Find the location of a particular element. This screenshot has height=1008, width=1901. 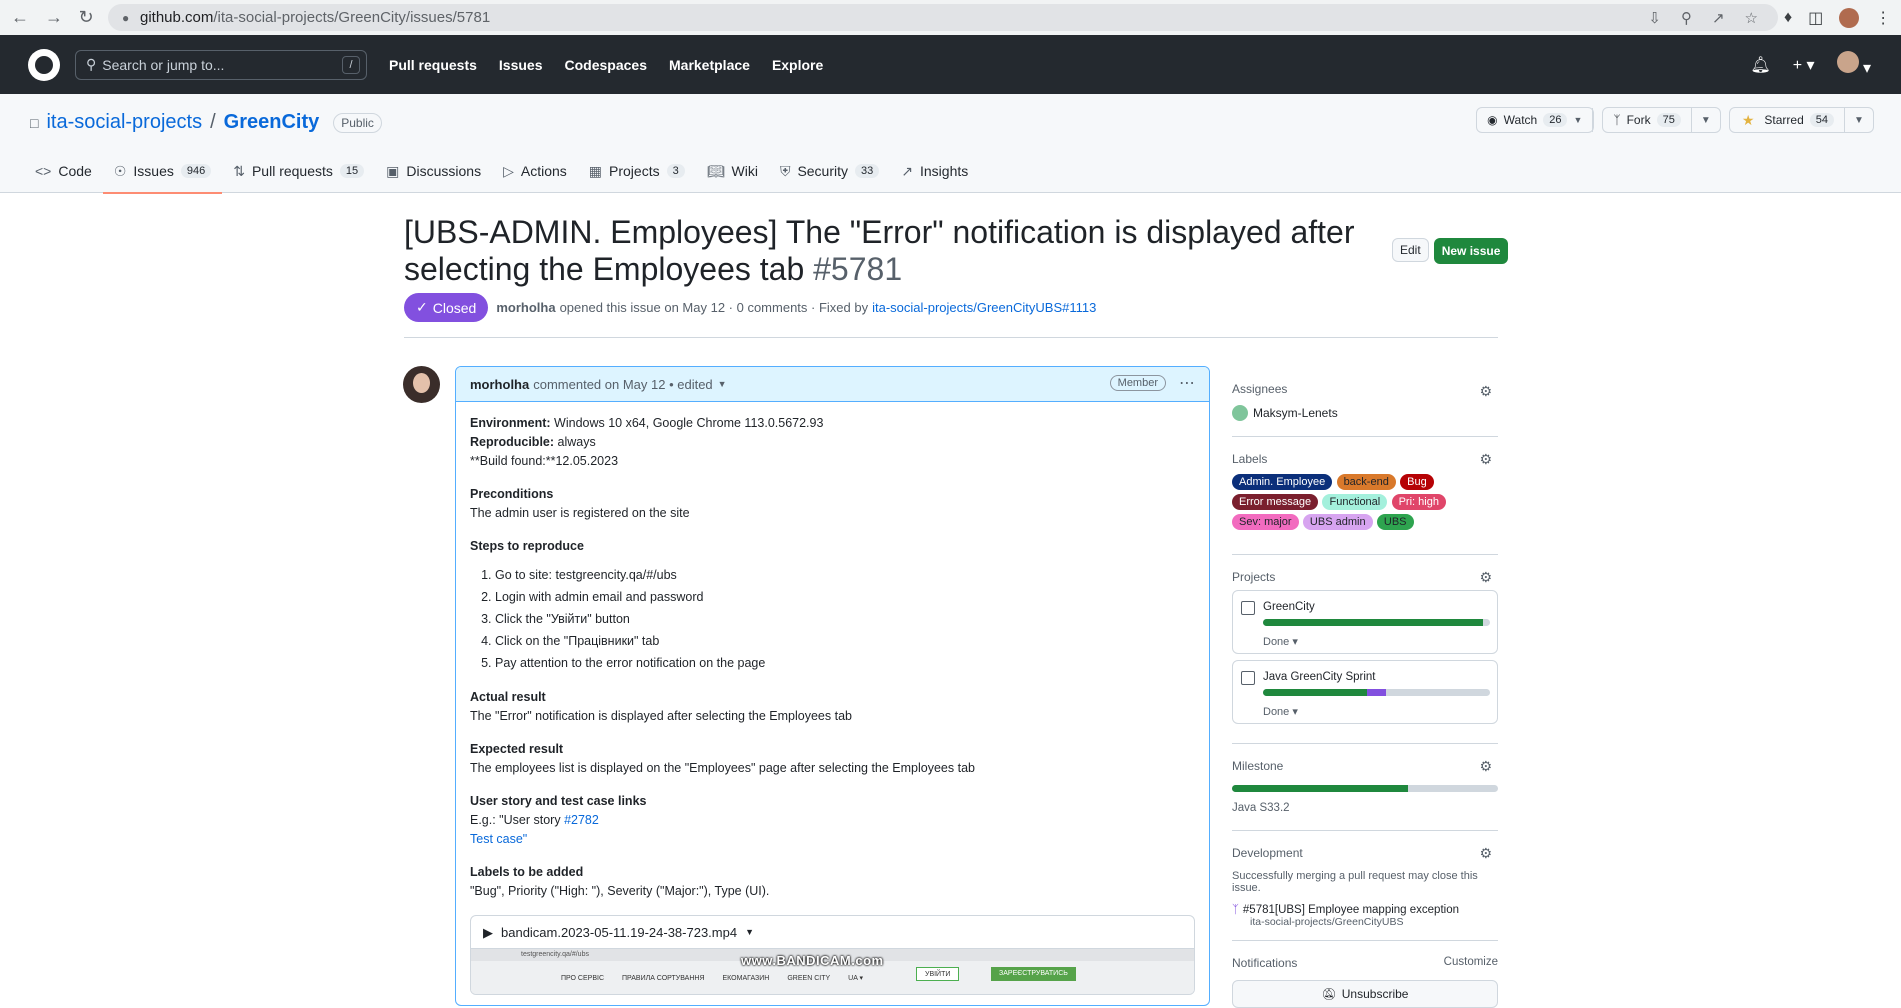

install-icon: ⇩ is located at coordinates (1654, 18).